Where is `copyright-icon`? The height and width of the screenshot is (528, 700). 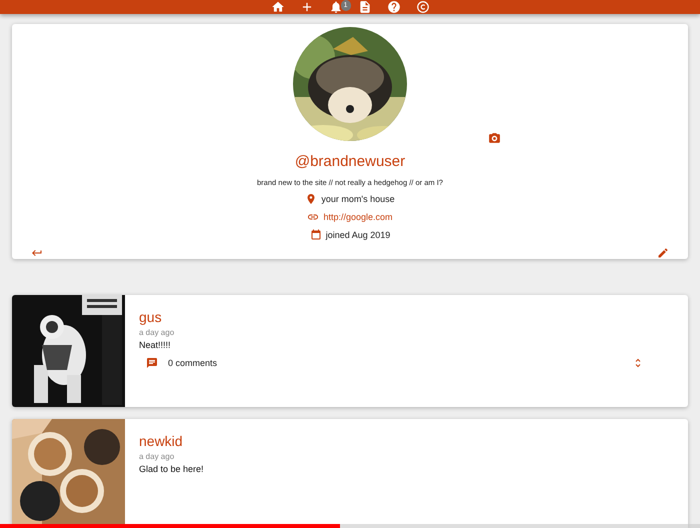
copyright-icon is located at coordinates (423, 7).